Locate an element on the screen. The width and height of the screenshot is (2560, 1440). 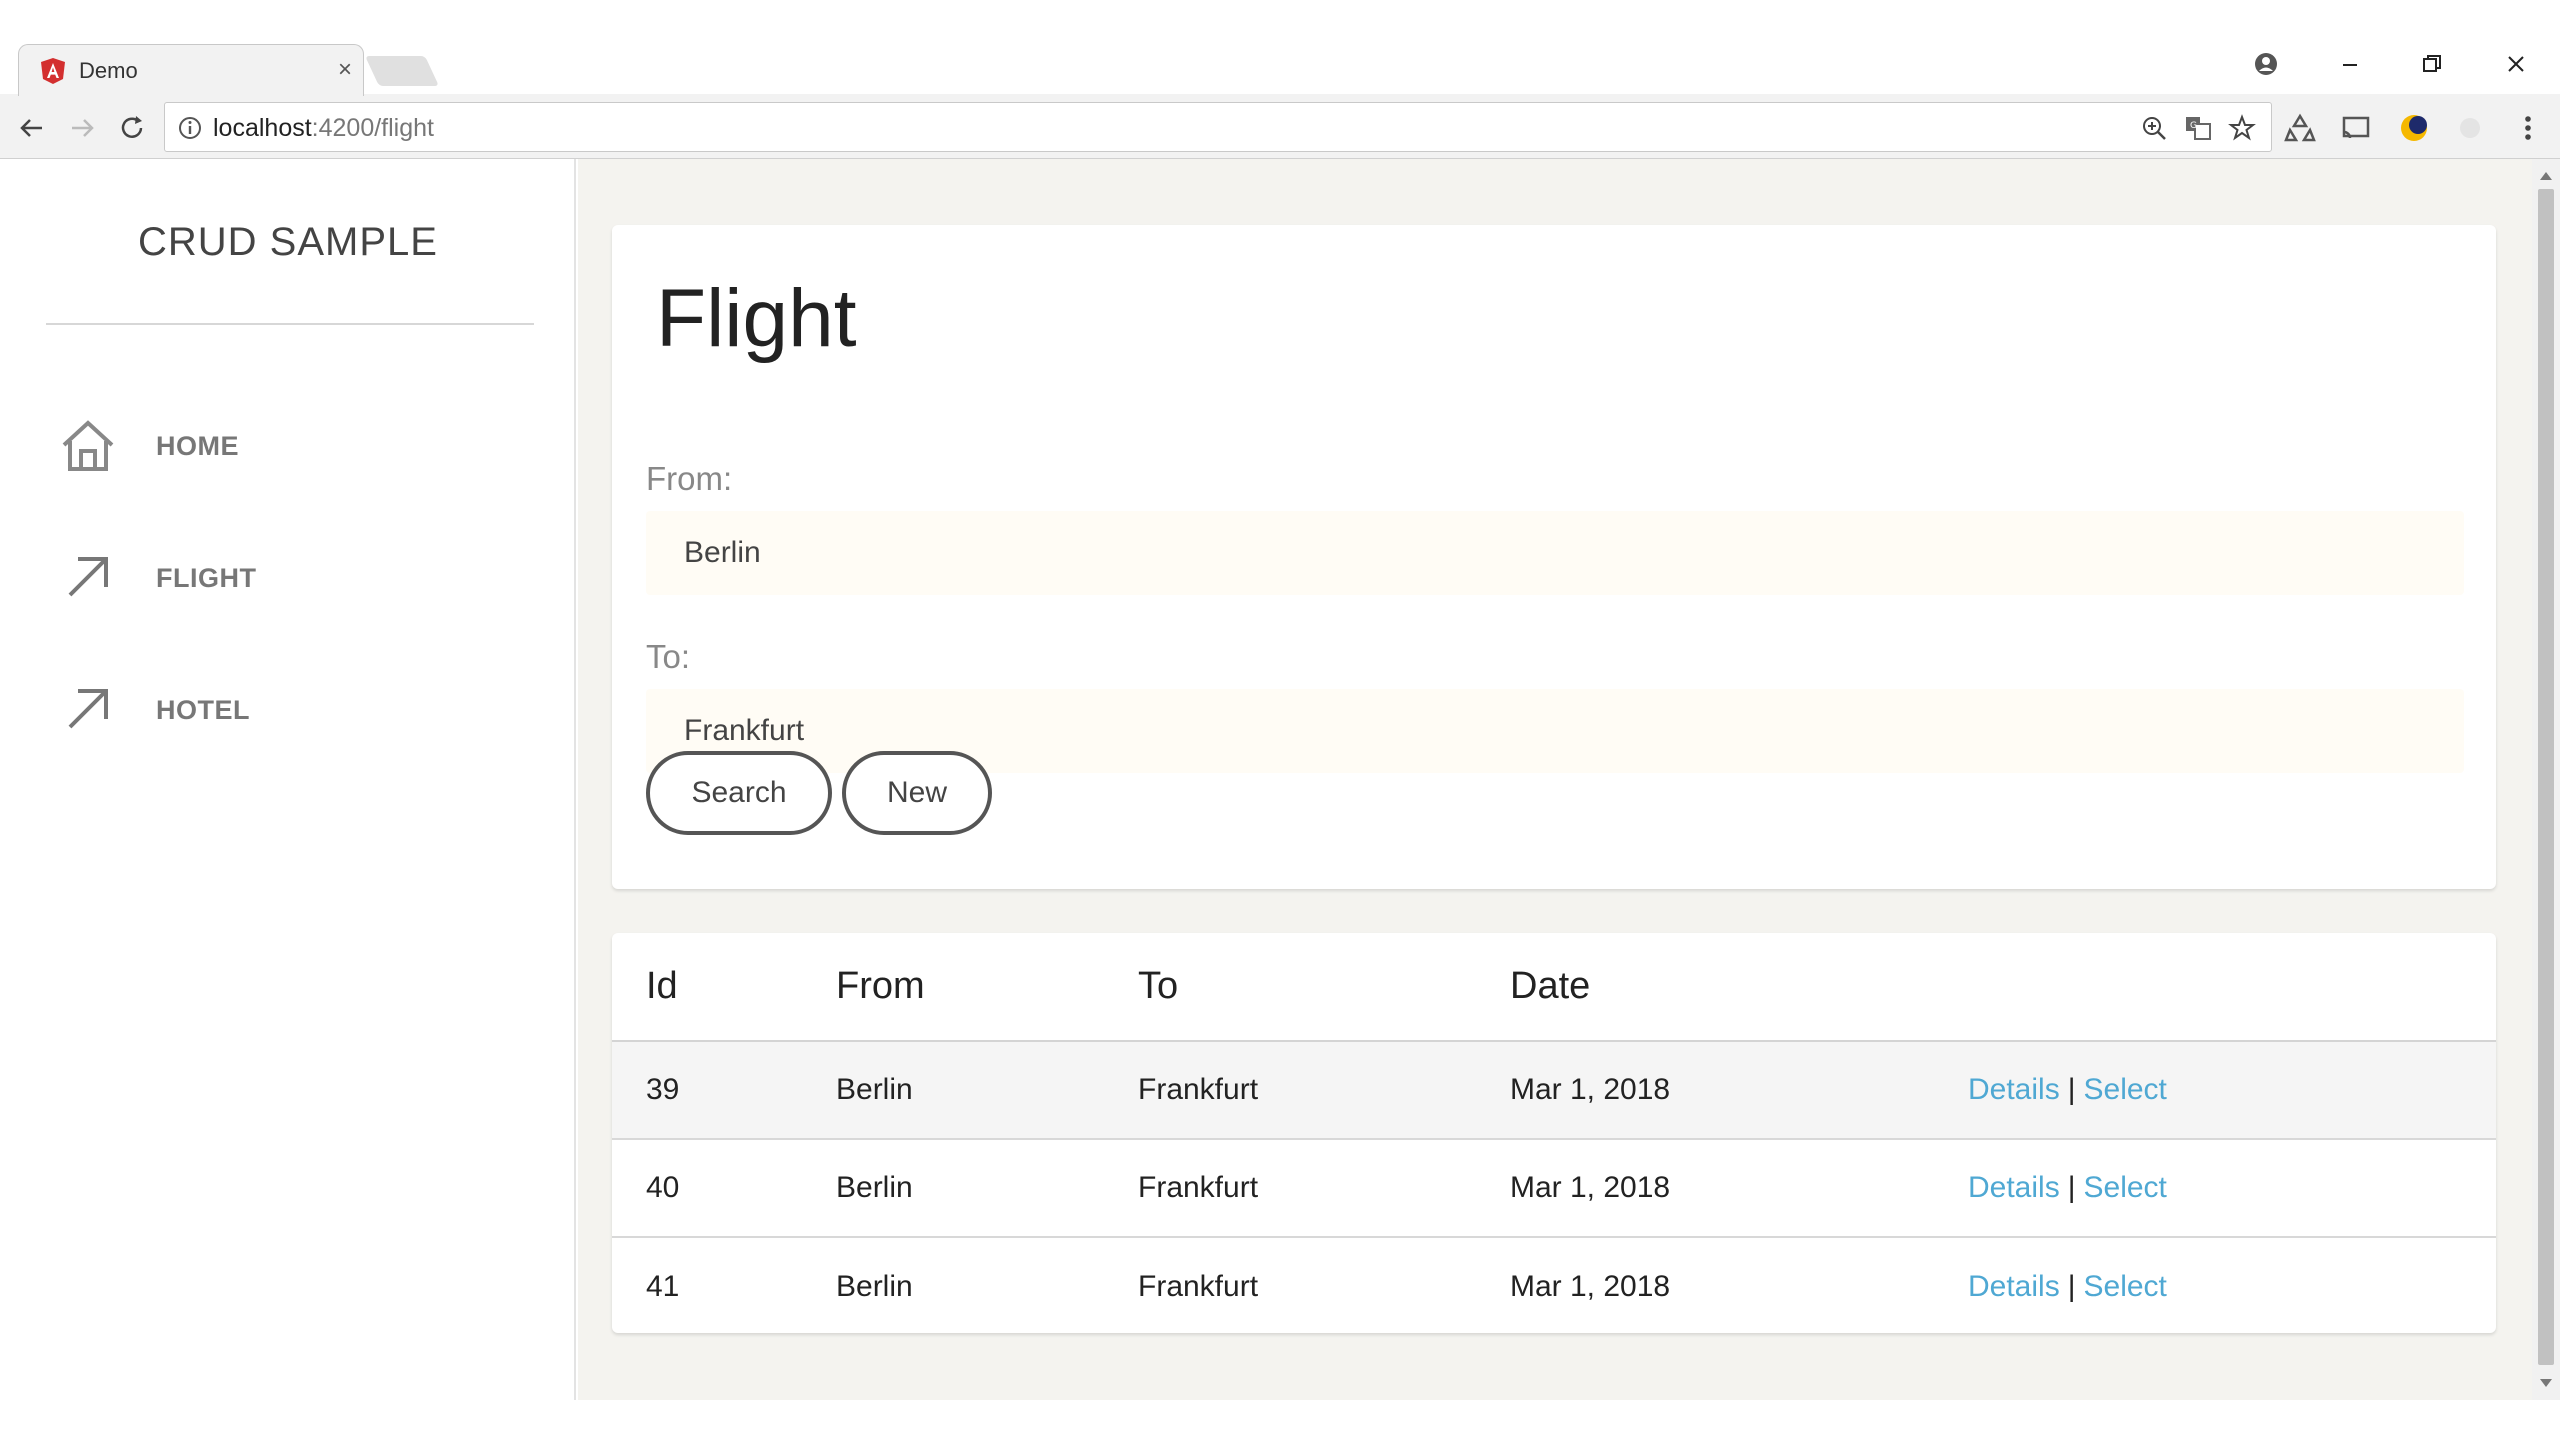
sidebar-item-label: HOTEL is located at coordinates (203, 710).